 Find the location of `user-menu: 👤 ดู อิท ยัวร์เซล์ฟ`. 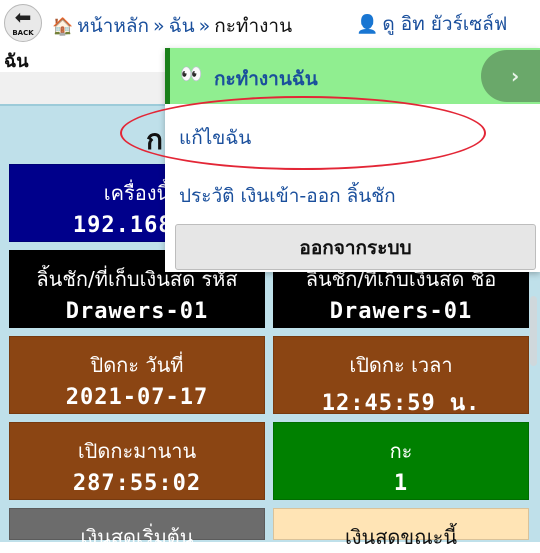

user-menu: 👤 ดู อิท ยัวร์เซล์ฟ is located at coordinates (431, 24).